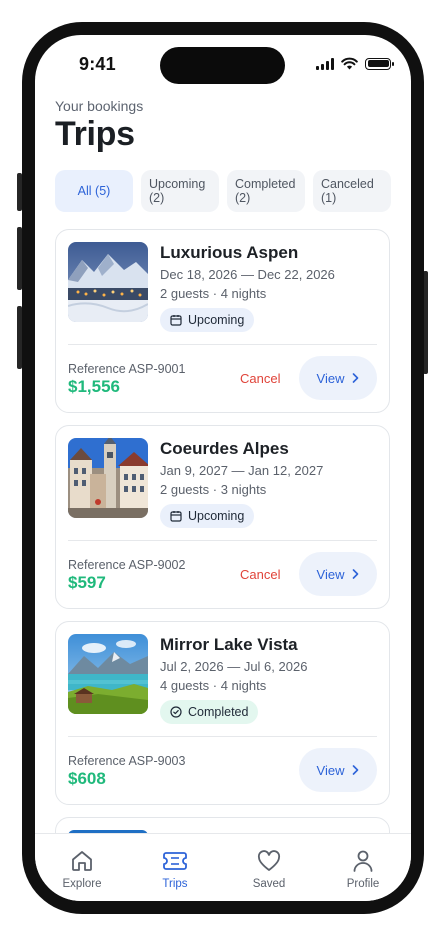  Describe the element at coordinates (175, 884) in the screenshot. I see `tab-label: Trips` at that location.